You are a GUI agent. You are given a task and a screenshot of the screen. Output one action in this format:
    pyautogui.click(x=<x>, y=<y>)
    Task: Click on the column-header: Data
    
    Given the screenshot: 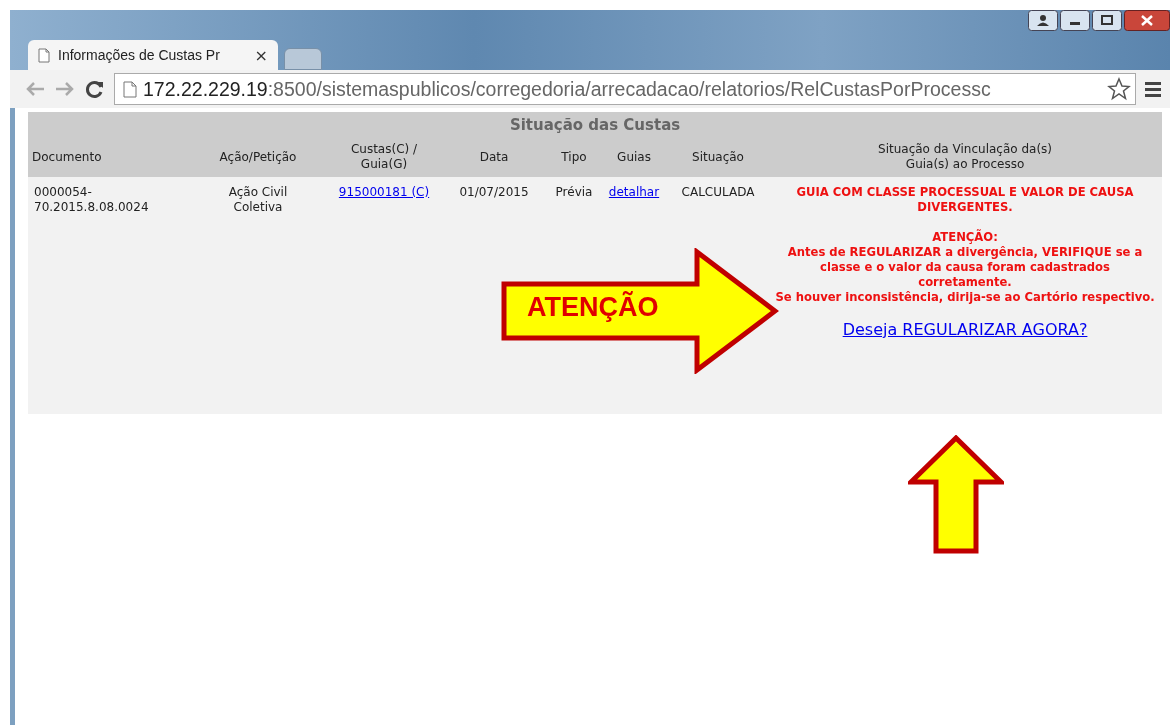 What is the action you would take?
    pyautogui.click(x=494, y=157)
    